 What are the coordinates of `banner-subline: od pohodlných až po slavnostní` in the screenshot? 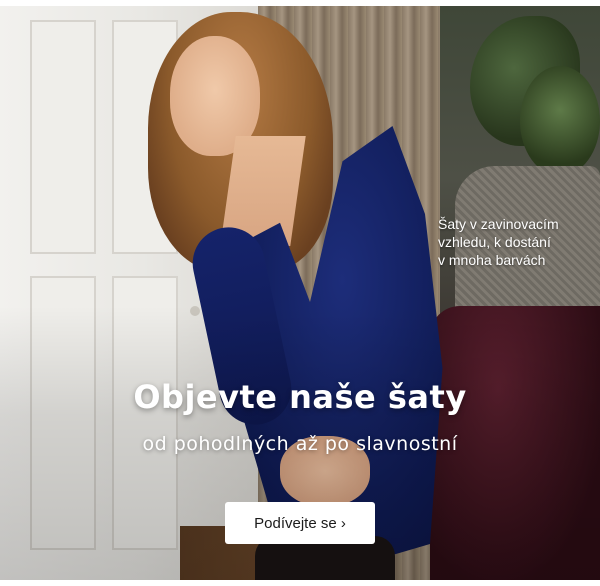 It's located at (300, 444).